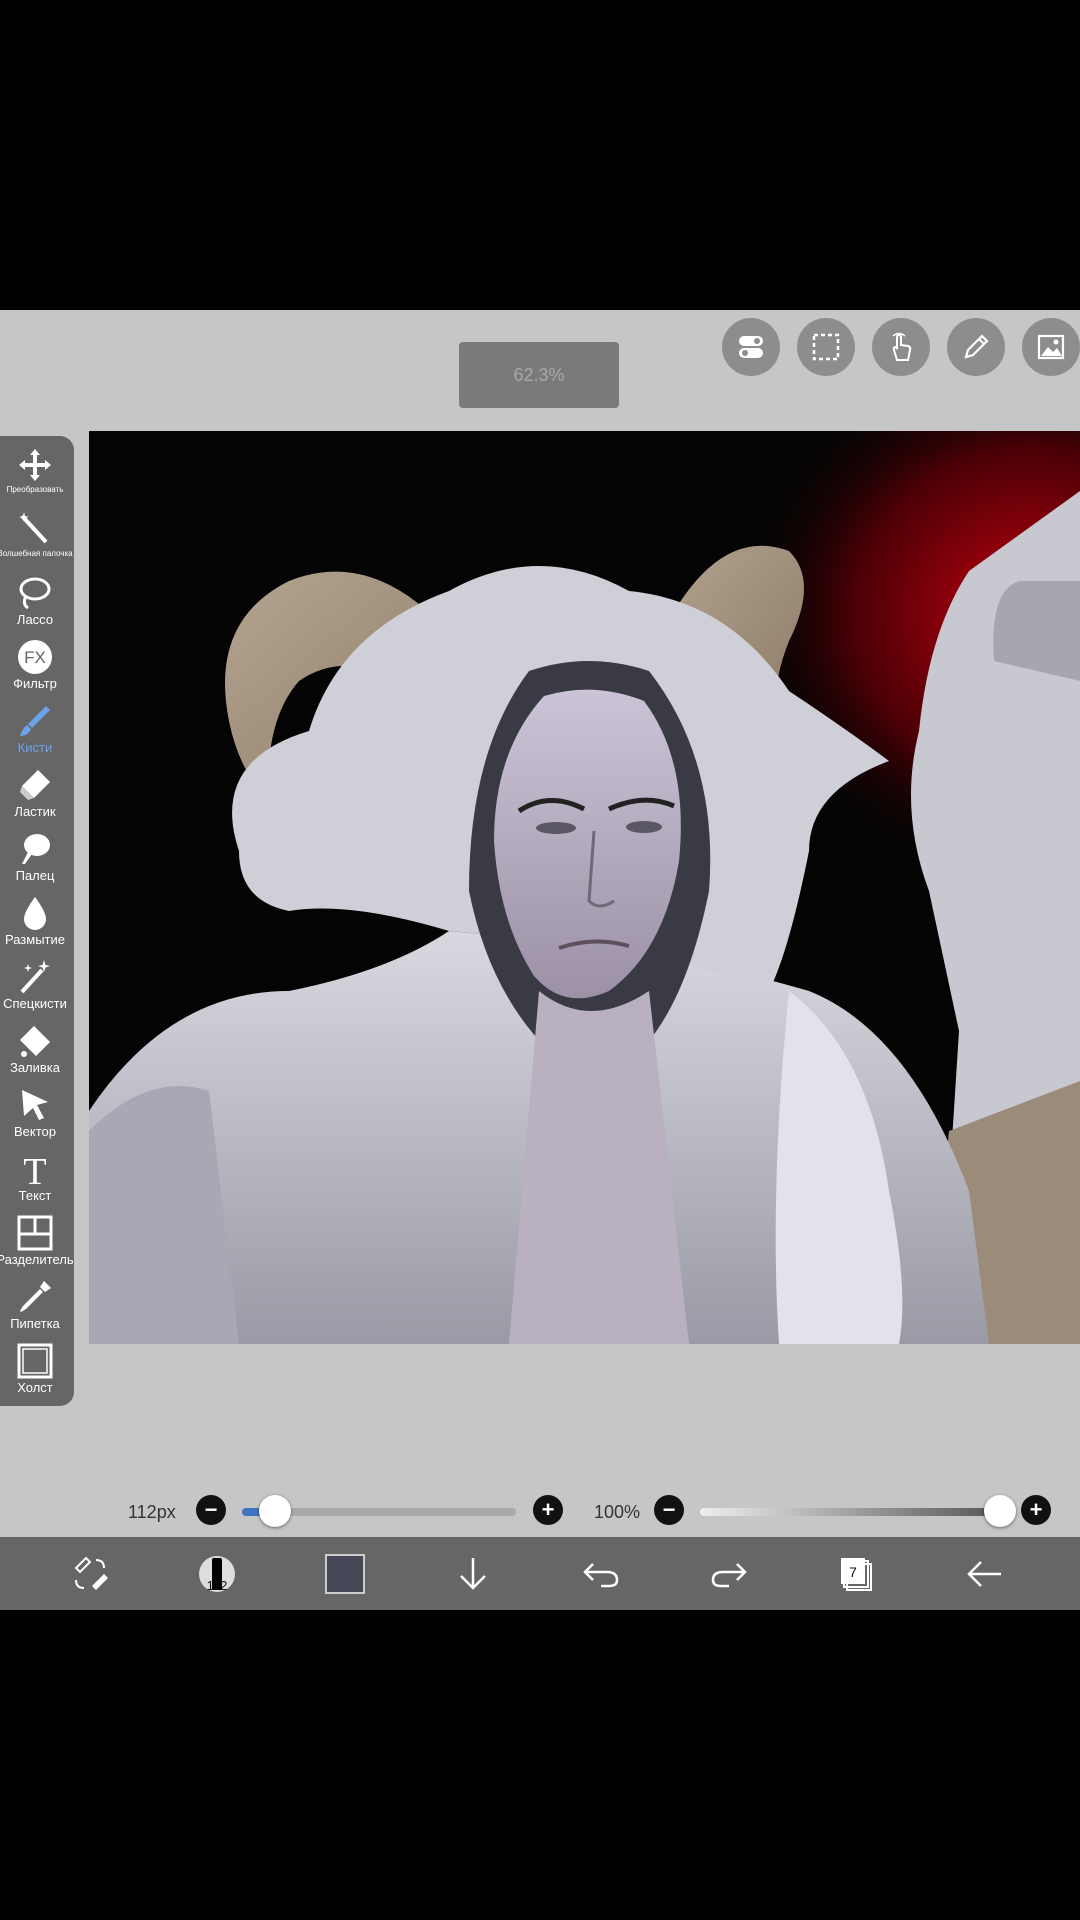 The width and height of the screenshot is (1080, 1920). What do you see at coordinates (35, 619) in the screenshot?
I see `tool-label: Лассо` at bounding box center [35, 619].